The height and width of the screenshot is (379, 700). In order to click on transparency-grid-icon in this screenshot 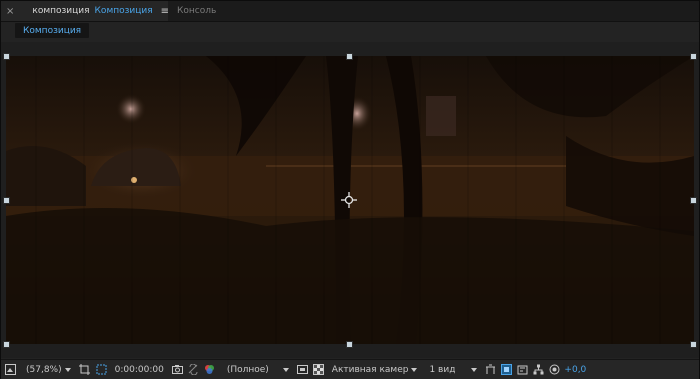, I will do `click(318, 369)`.